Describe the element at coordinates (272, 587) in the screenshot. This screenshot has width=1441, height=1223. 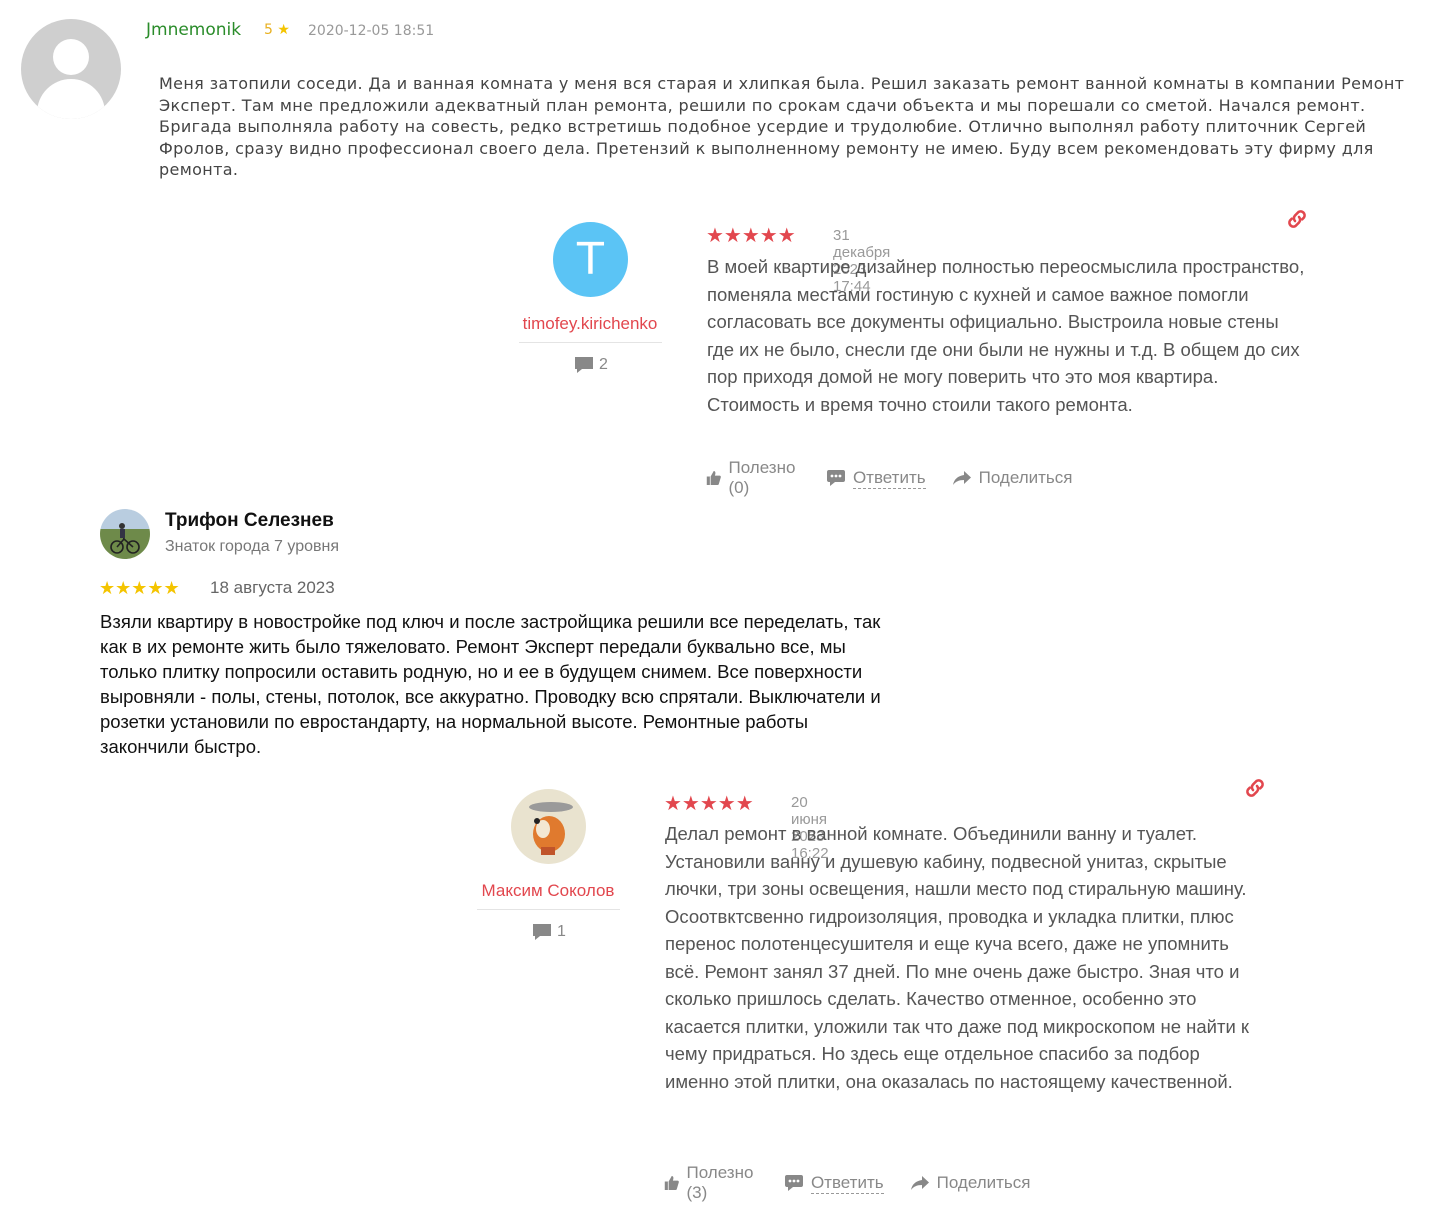
I see `review-date: 18 августа 2023` at that location.